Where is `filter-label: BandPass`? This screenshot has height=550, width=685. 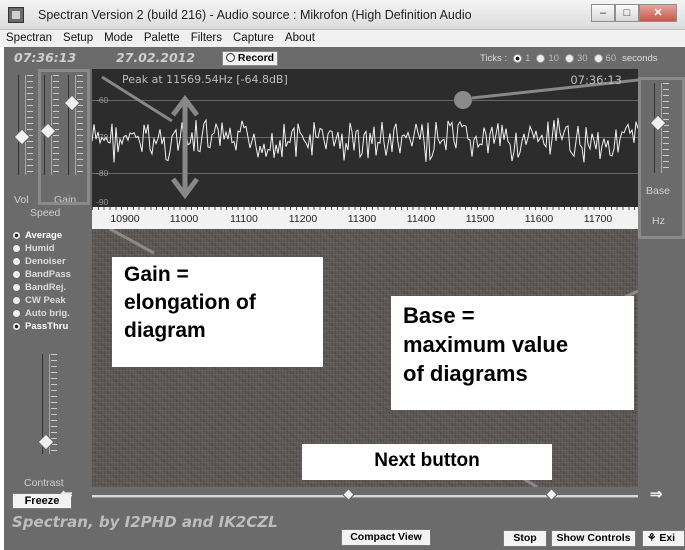
filter-label: BandPass is located at coordinates (48, 274).